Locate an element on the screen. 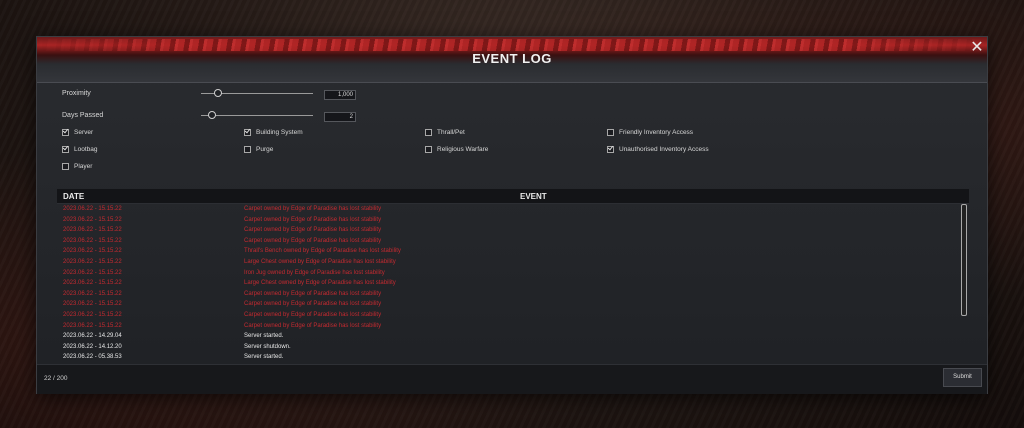 Image resolution: width=1024 pixels, height=428 pixels. row-event: Server shutdown. is located at coordinates (267, 346).